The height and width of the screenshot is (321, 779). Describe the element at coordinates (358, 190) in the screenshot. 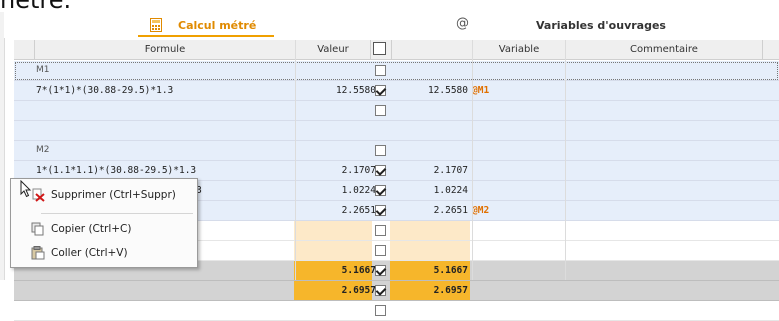

I see `value-cell: 1.0224` at that location.